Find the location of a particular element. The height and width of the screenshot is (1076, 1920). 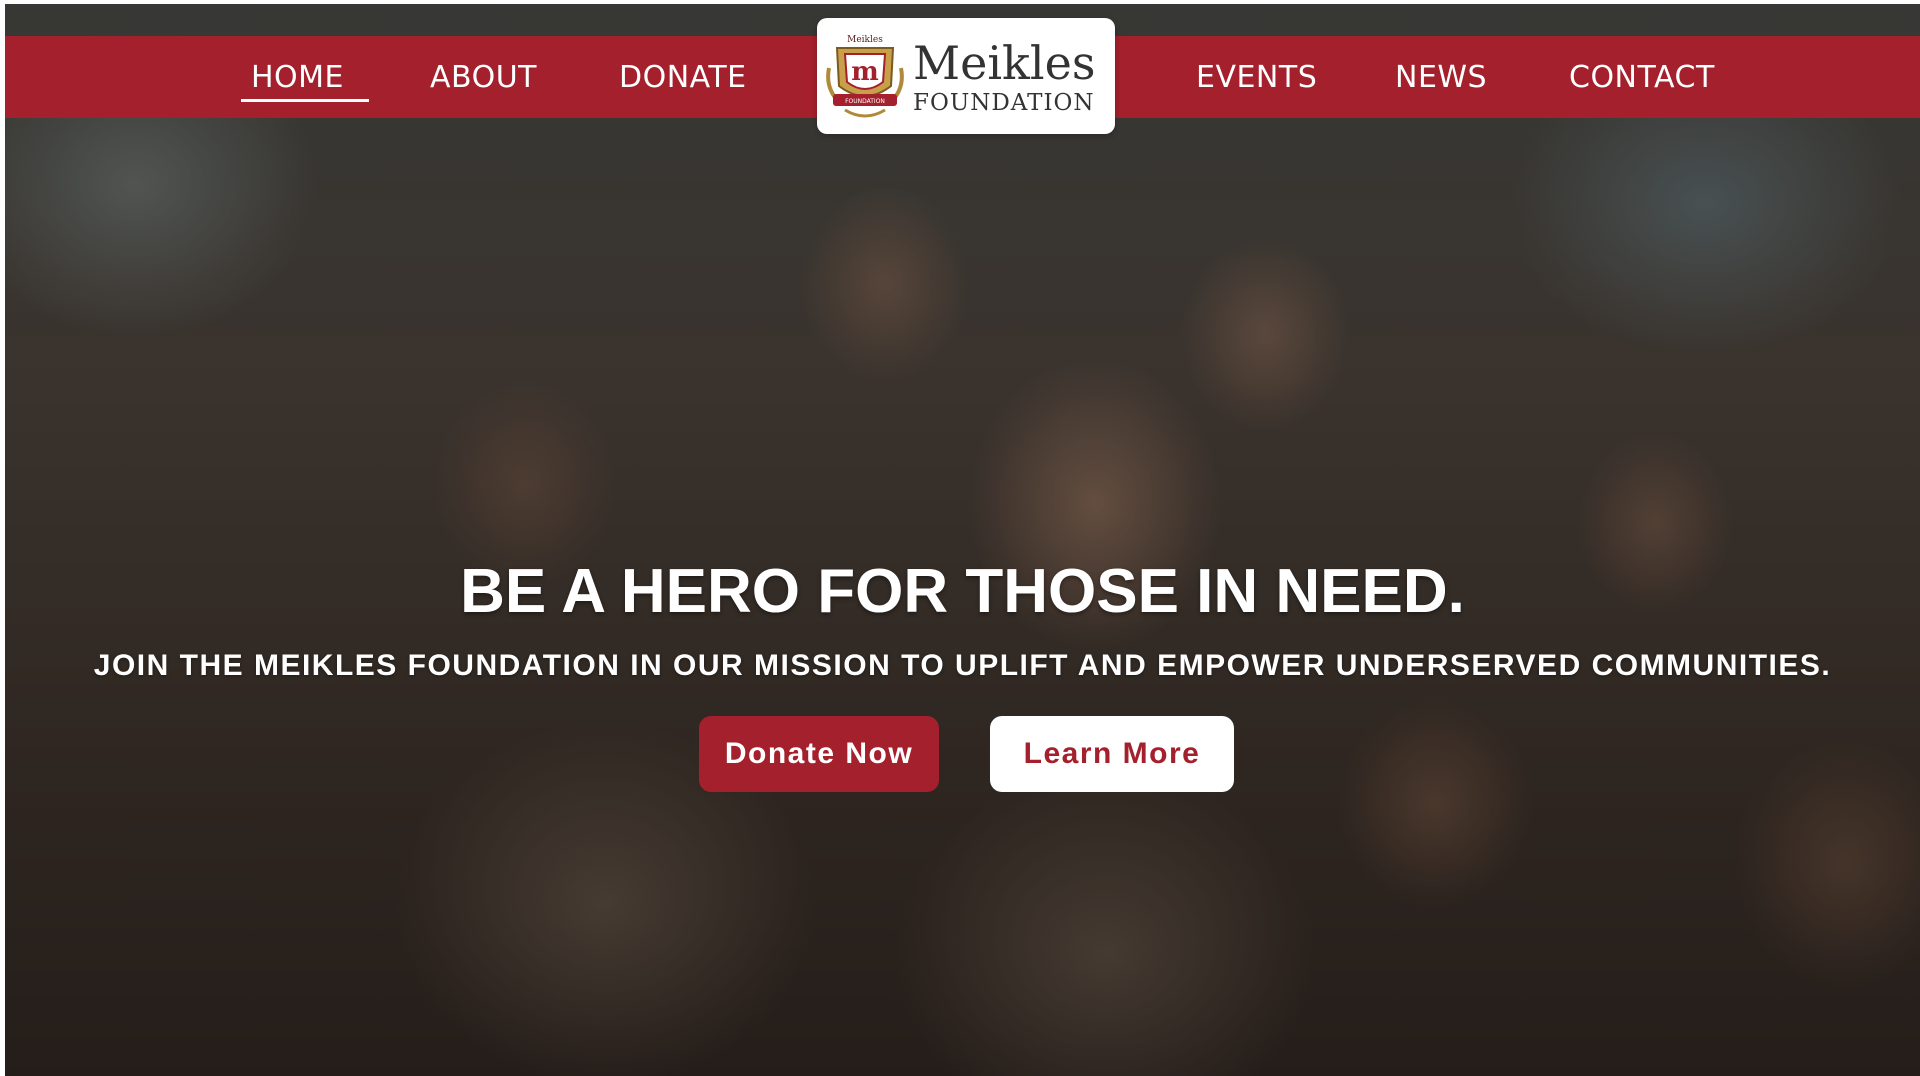

crest-ribbon-text: FOUNDATION is located at coordinates (865, 101).